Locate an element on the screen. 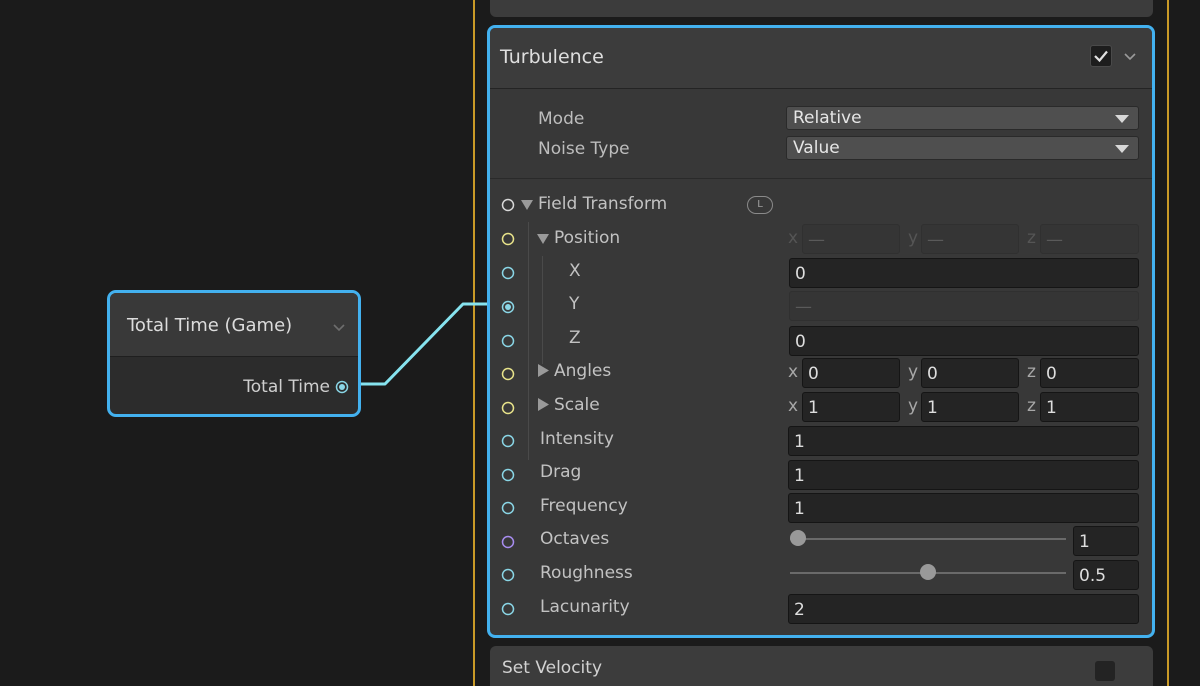 The height and width of the screenshot is (686, 1200). drag-port is located at coordinates (508, 475).